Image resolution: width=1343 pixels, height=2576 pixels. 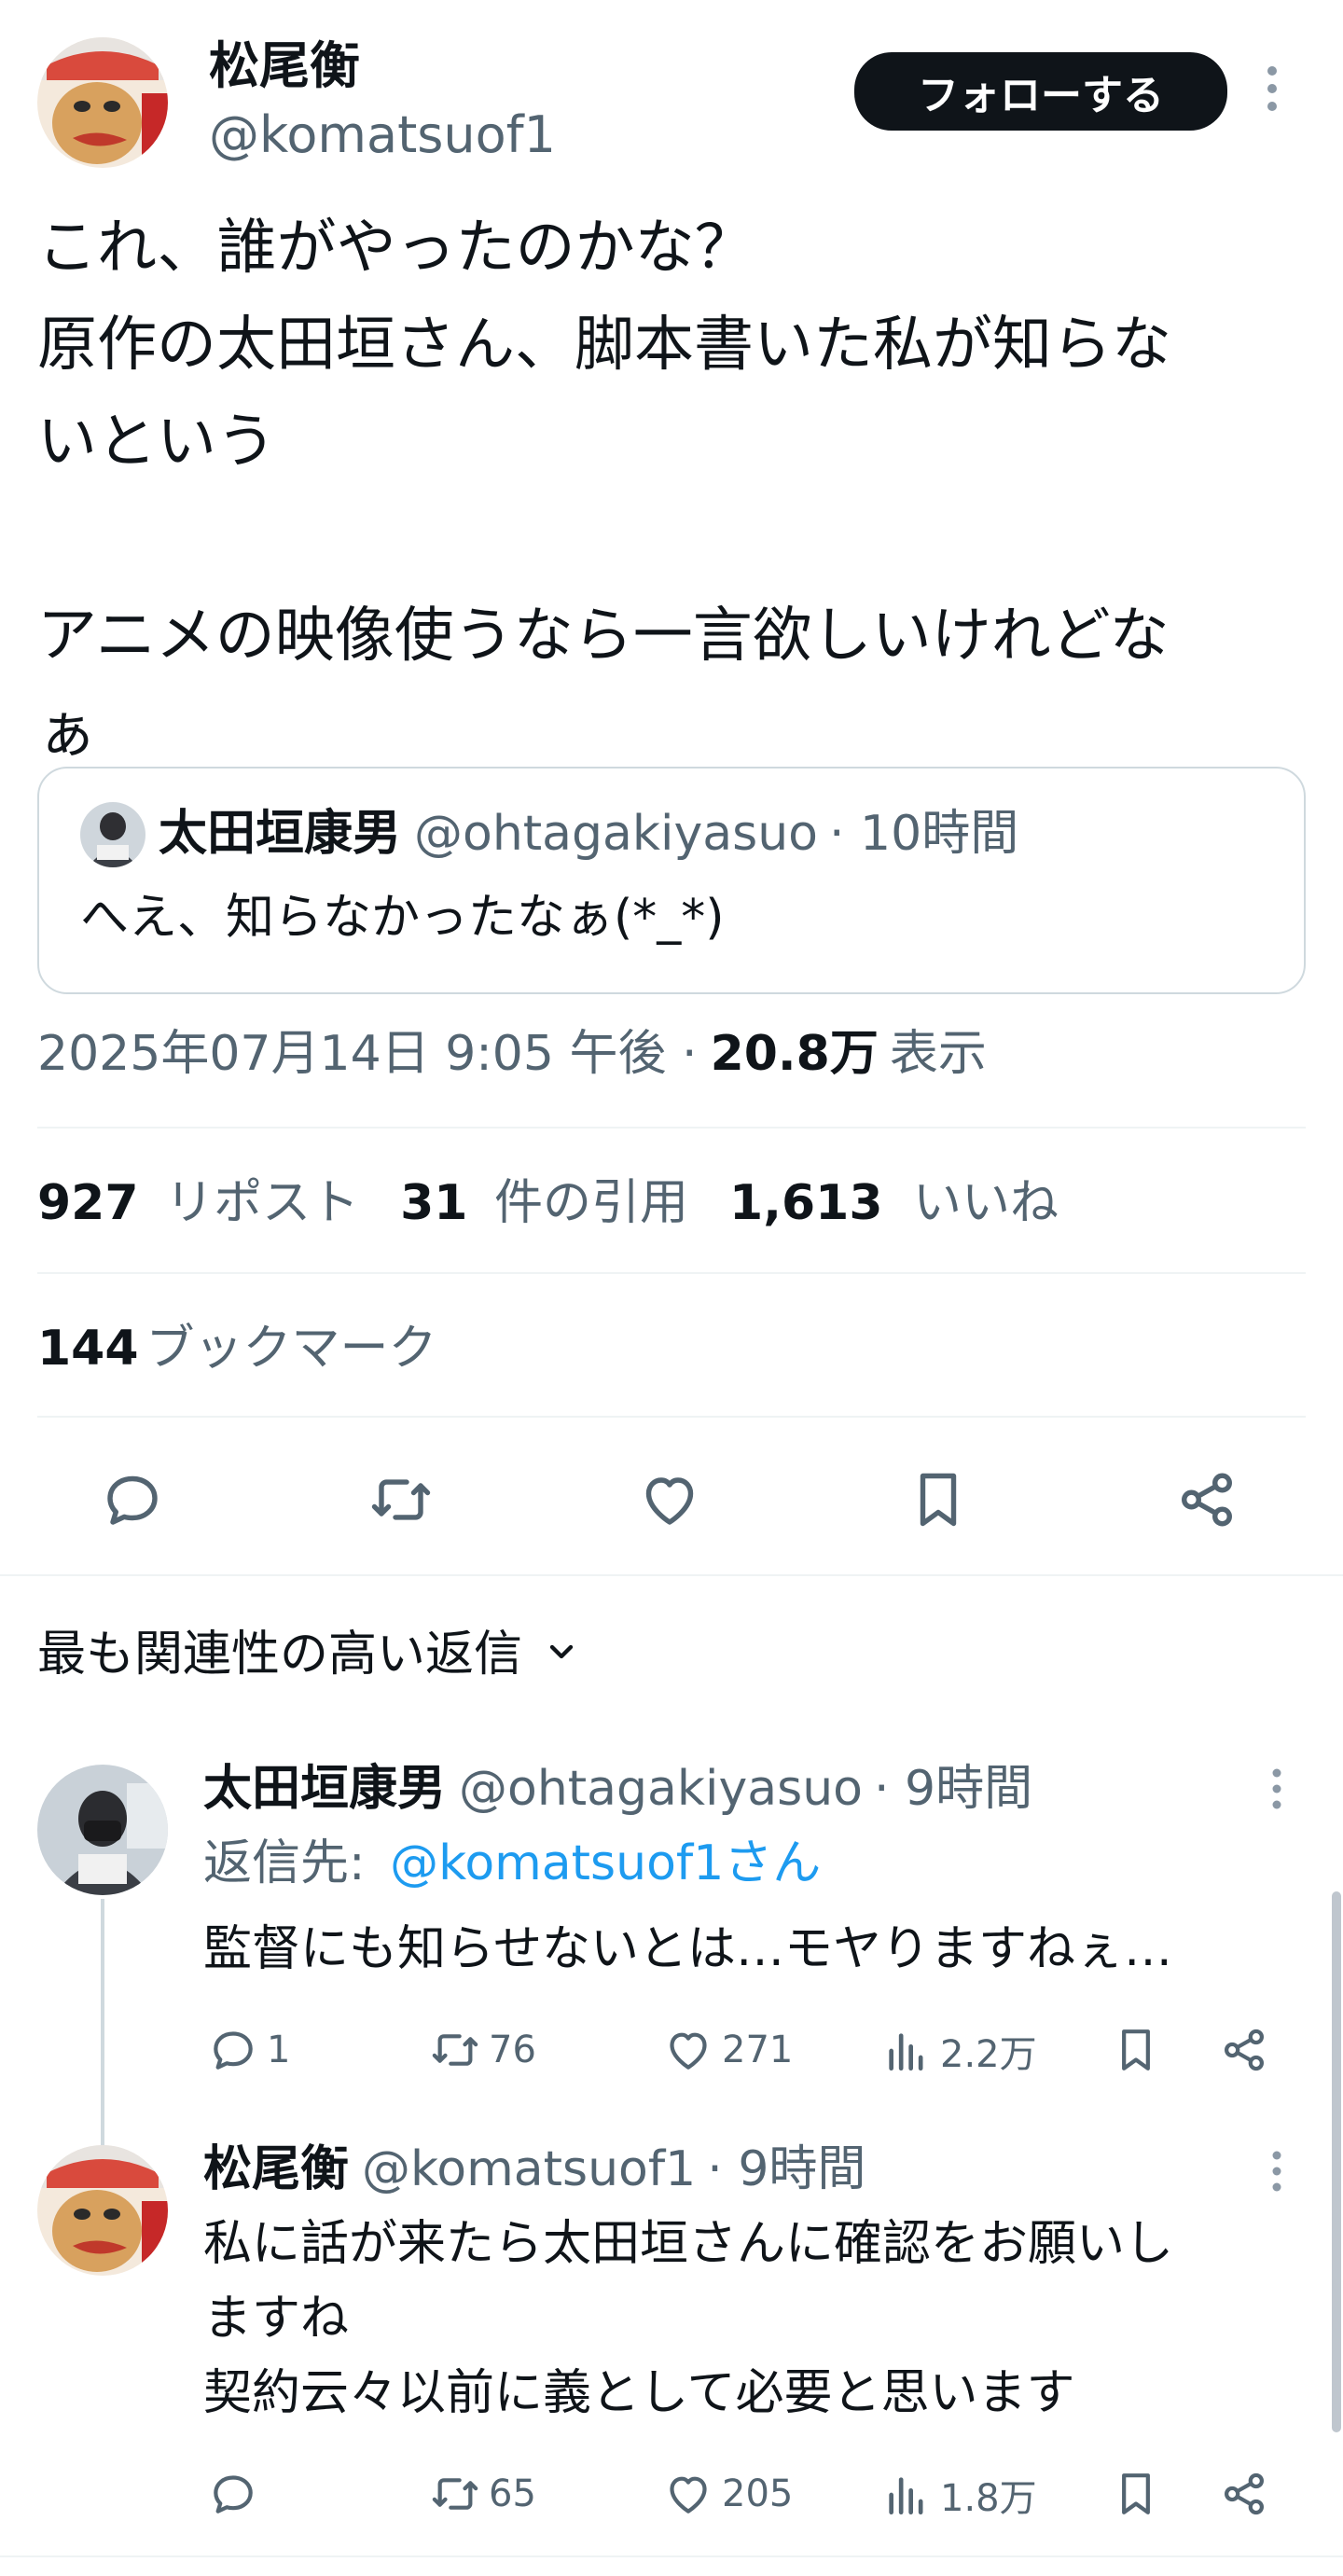 I want to click on like-button: 205, so click(x=728, y=2494).